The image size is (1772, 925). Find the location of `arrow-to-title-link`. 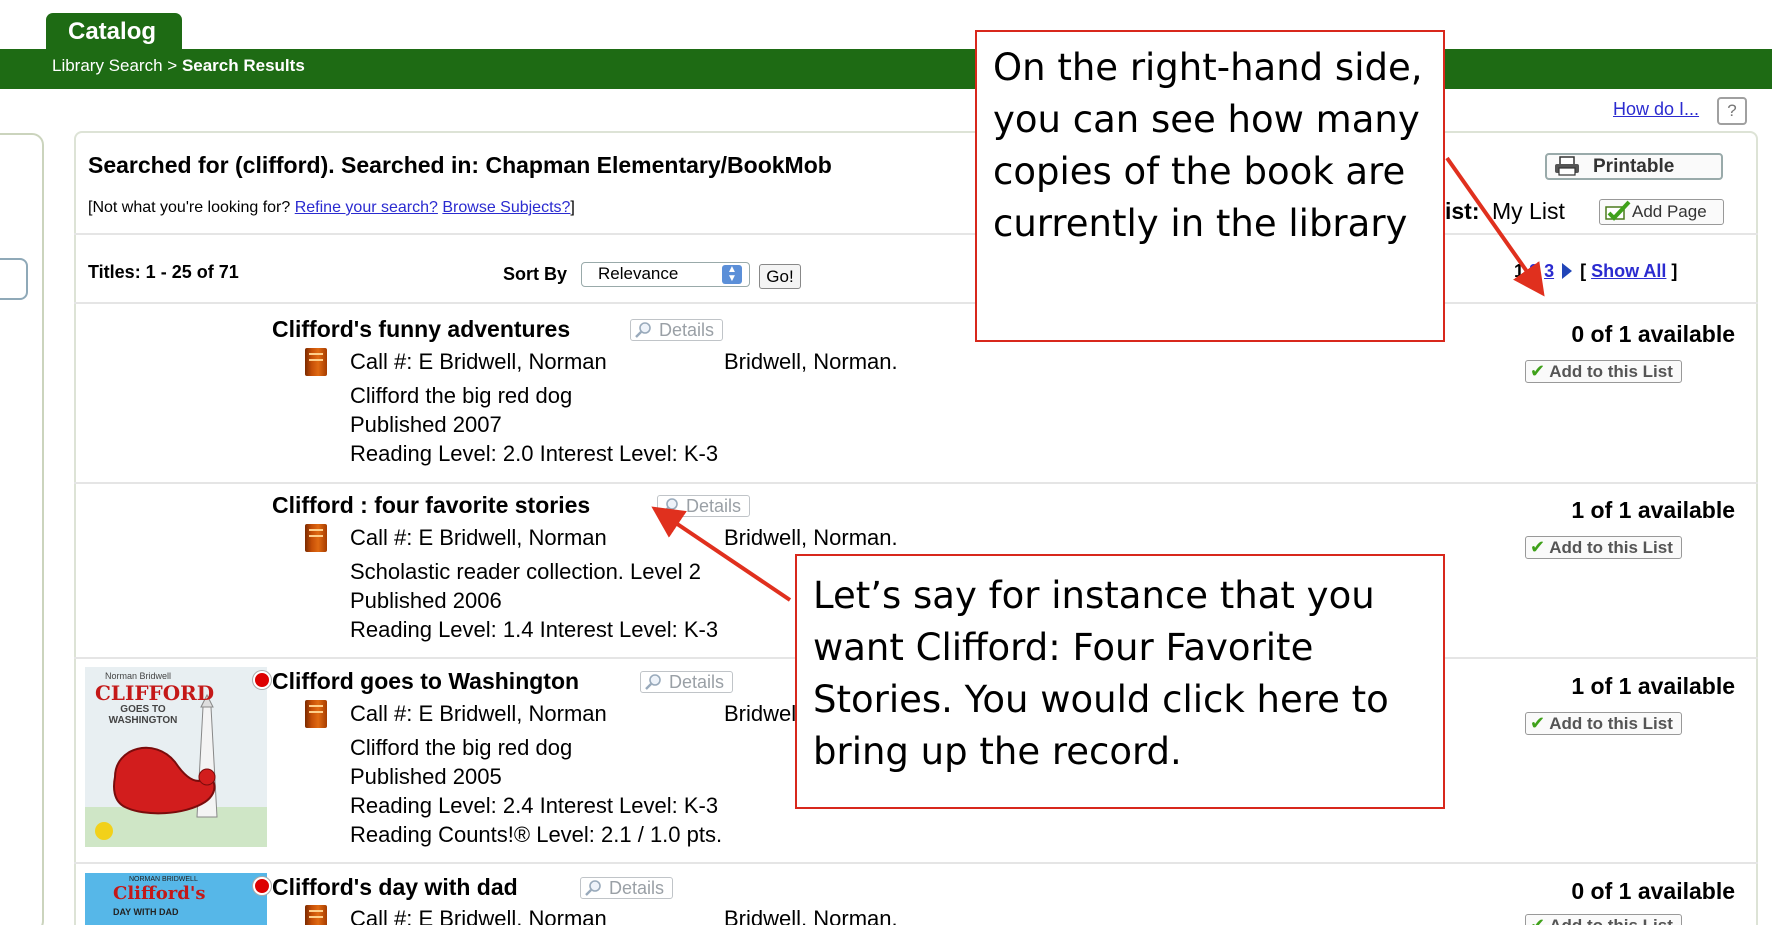

arrow-to-title-link is located at coordinates (721, 554).